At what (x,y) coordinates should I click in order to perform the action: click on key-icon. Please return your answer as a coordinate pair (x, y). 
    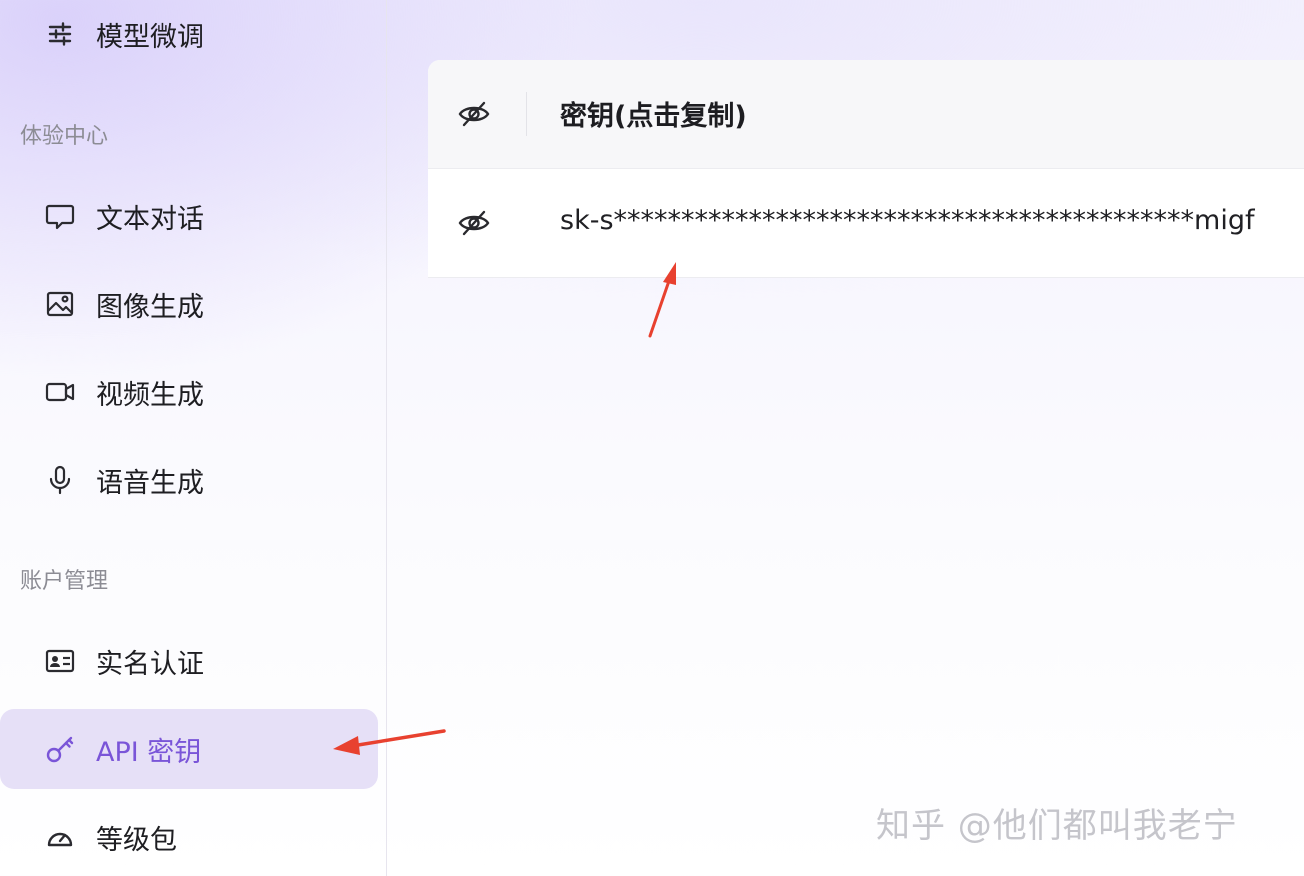
    Looking at the image, I should click on (60, 749).